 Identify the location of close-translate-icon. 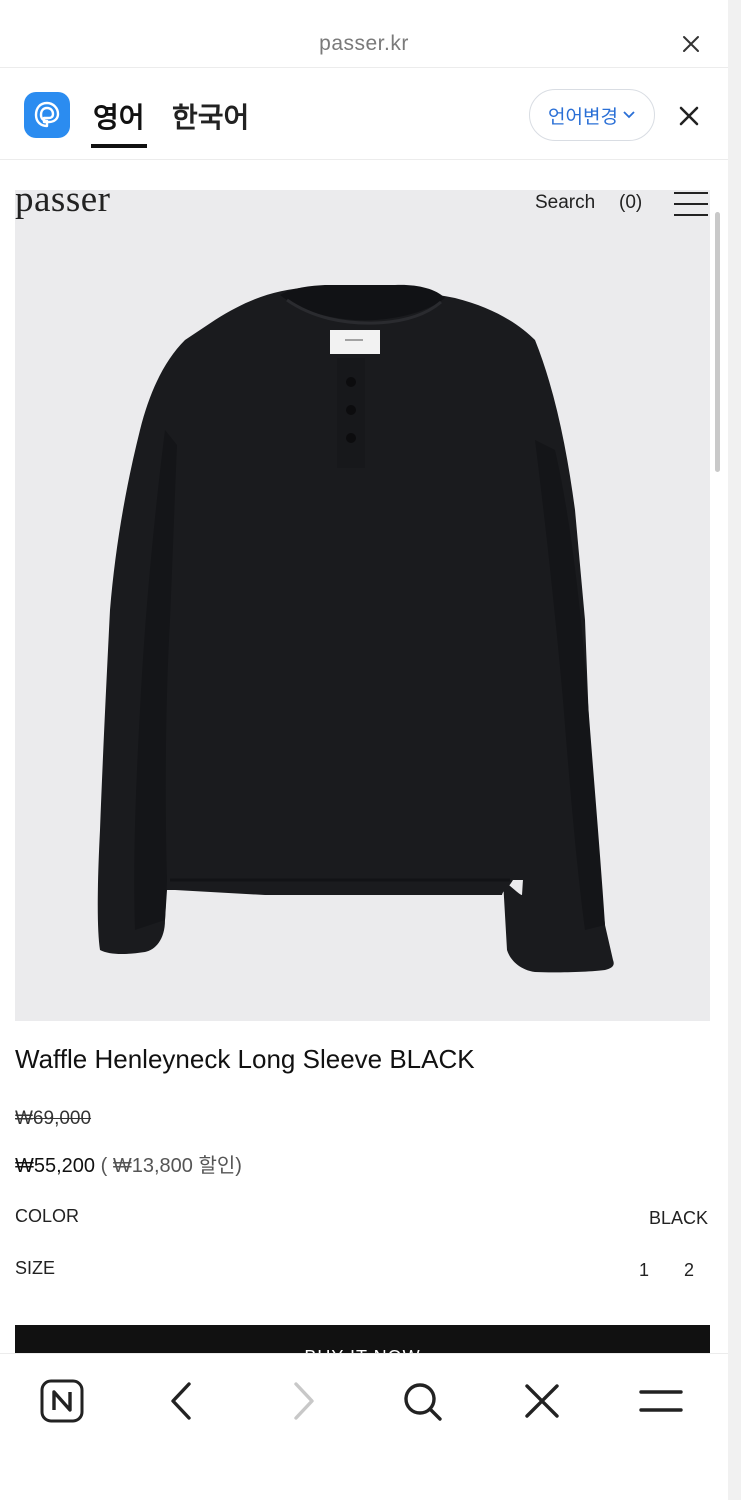
(689, 116).